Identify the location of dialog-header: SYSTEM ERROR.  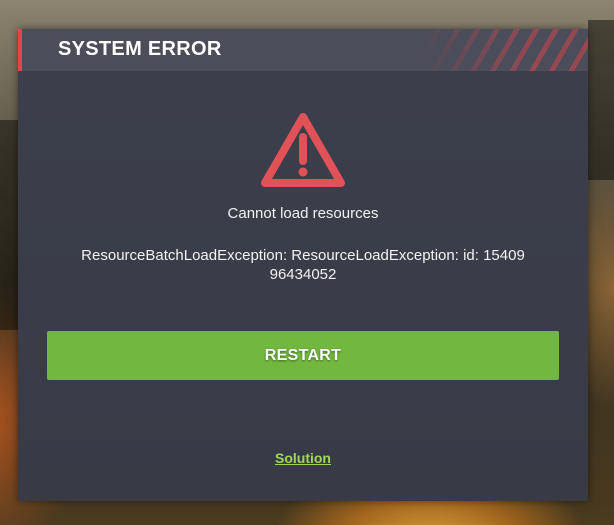
(303, 50).